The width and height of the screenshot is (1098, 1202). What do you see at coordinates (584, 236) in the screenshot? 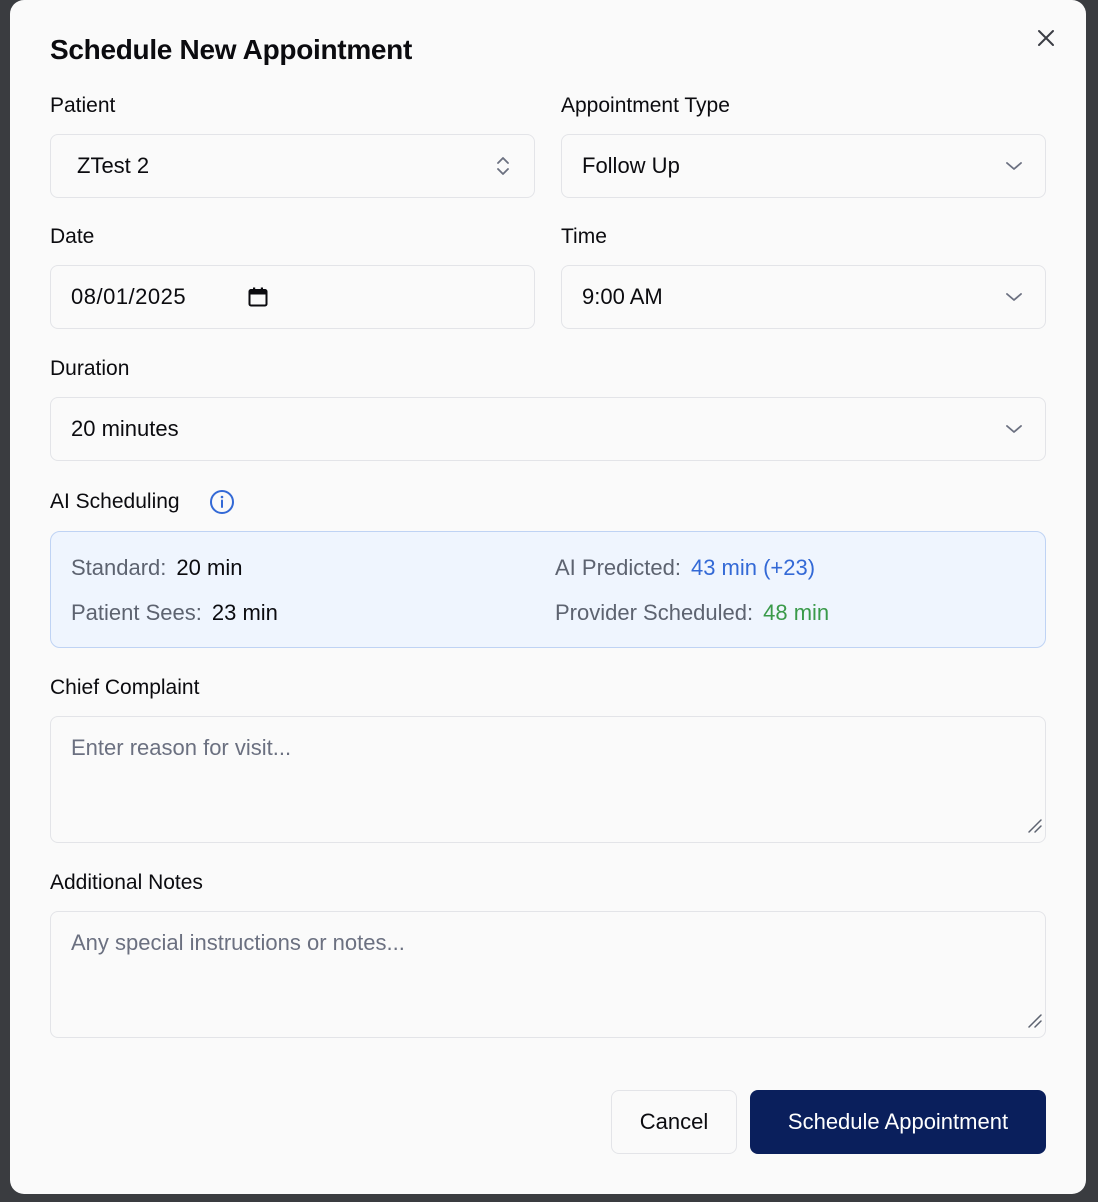
I see `time-label: Time` at bounding box center [584, 236].